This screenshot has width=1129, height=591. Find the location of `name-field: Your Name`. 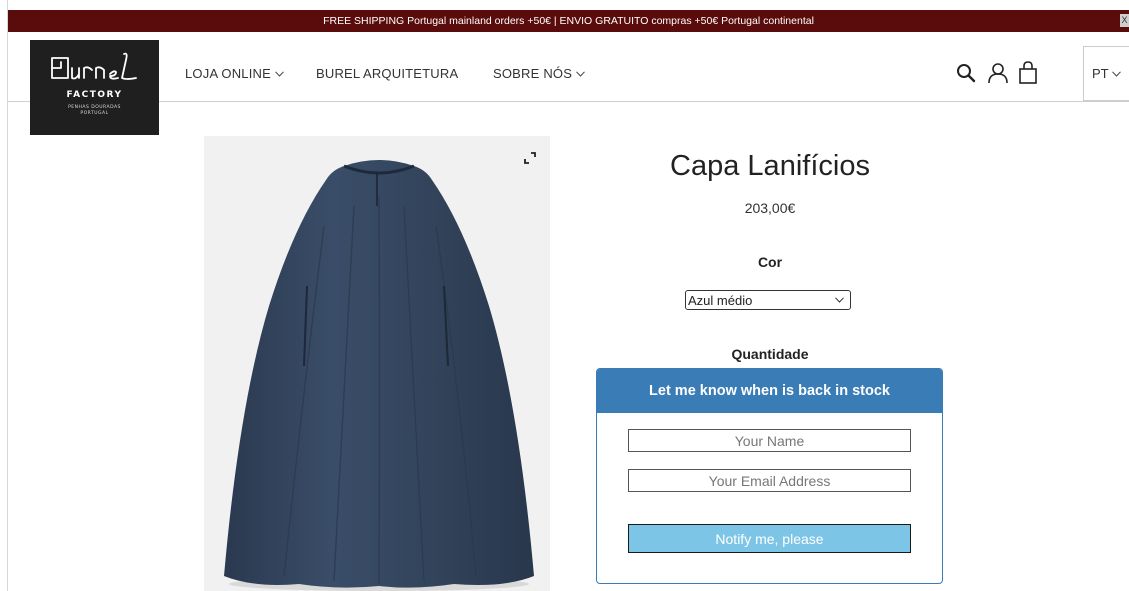

name-field: Your Name is located at coordinates (769, 440).